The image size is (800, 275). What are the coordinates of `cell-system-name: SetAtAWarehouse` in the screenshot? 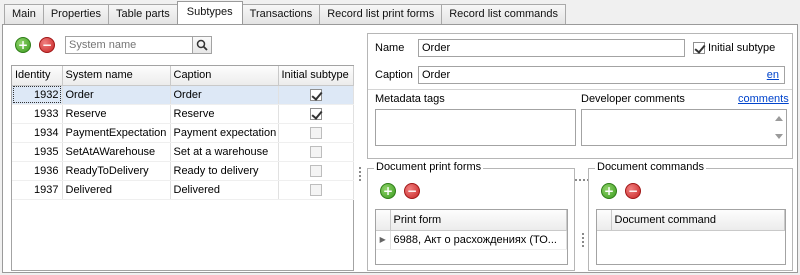 It's located at (116, 152).